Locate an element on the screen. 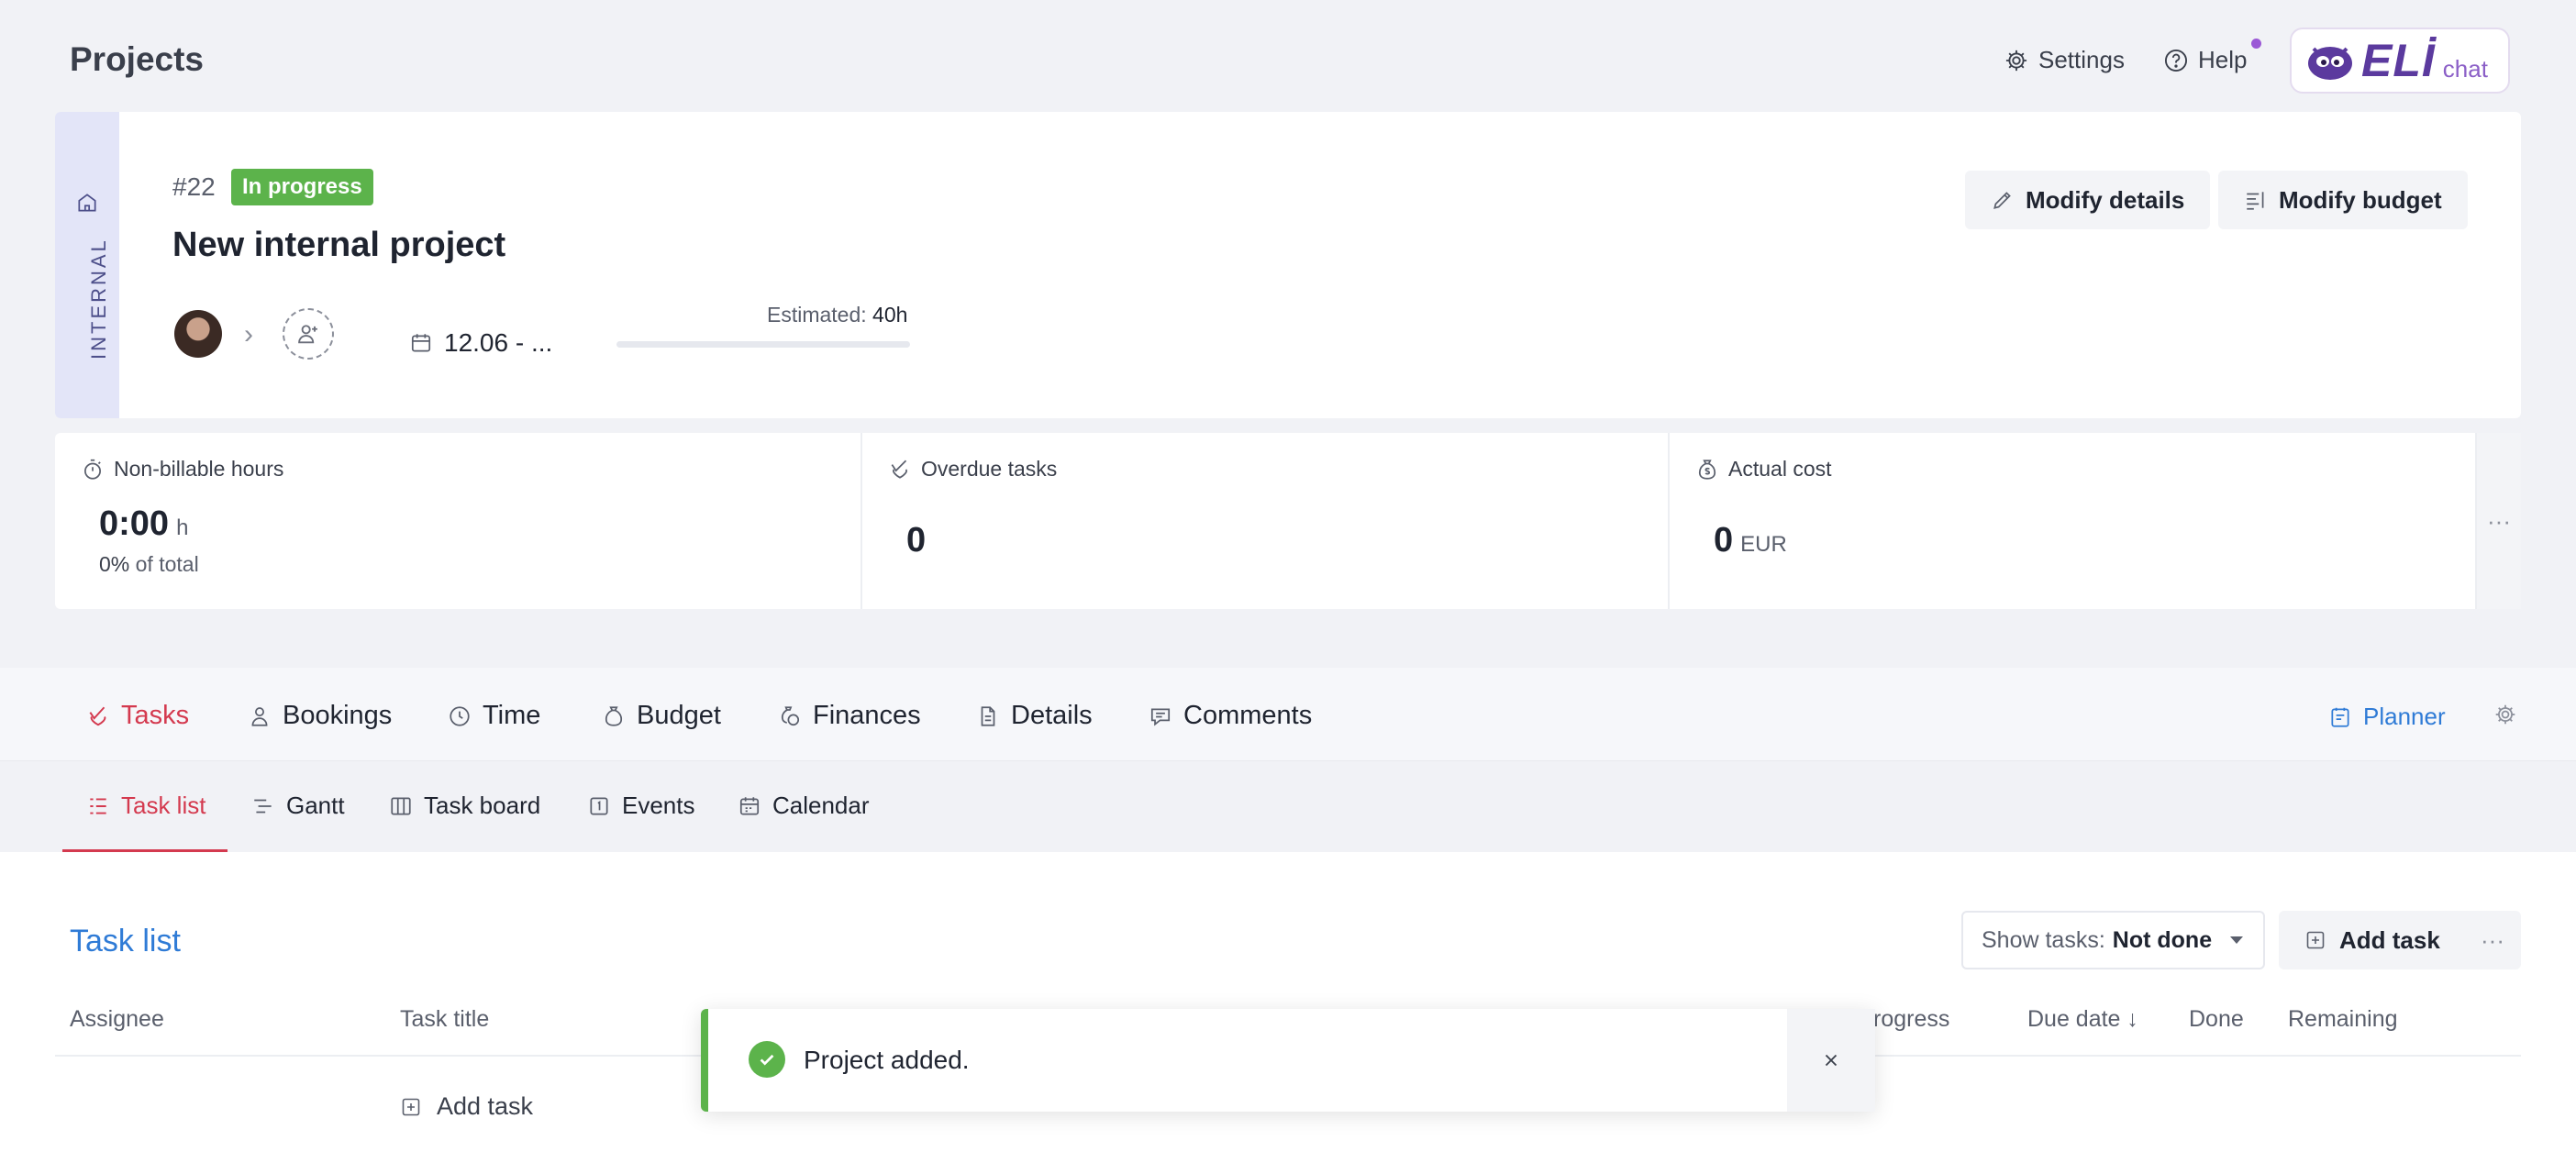 The height and width of the screenshot is (1163, 2576). success-check-icon is located at coordinates (767, 1059).